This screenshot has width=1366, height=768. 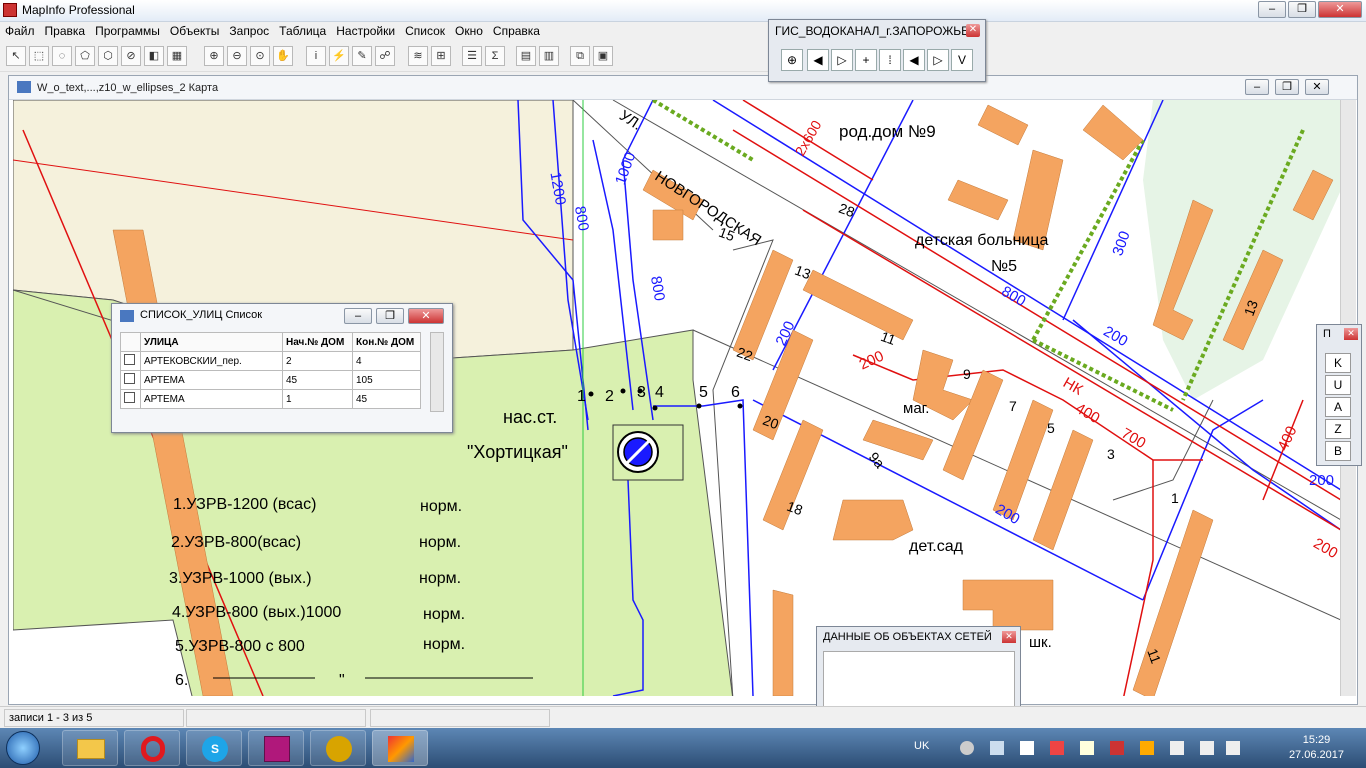 What do you see at coordinates (400, 748) in the screenshot?
I see `taskbar-mapinfo` at bounding box center [400, 748].